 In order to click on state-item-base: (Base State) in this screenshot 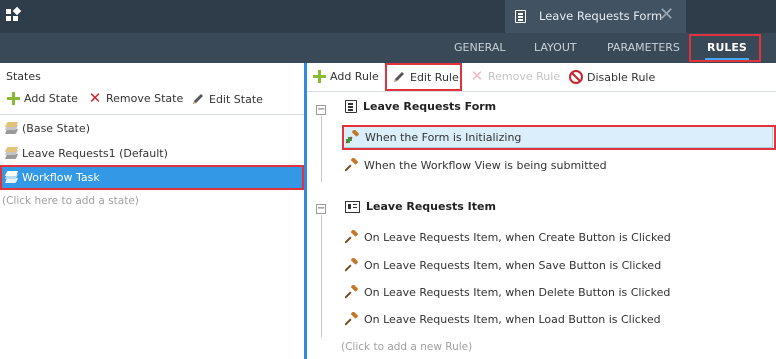, I will do `click(152, 128)`.